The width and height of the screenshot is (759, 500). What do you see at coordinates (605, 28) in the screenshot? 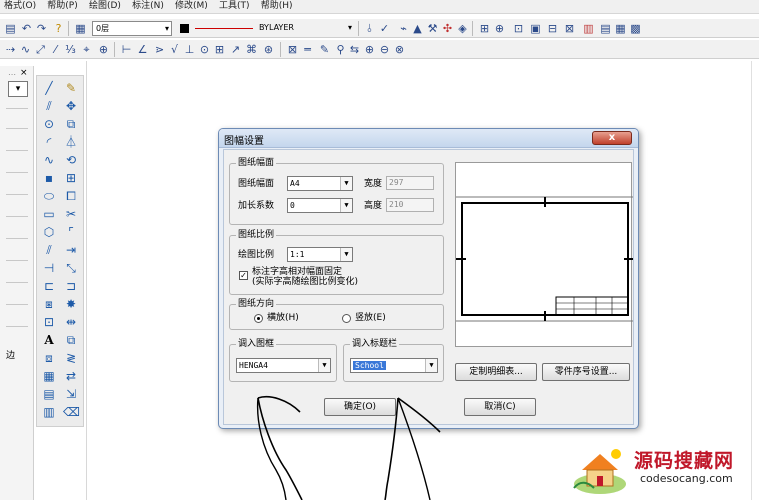
I see `table-icon: ▤` at bounding box center [605, 28].